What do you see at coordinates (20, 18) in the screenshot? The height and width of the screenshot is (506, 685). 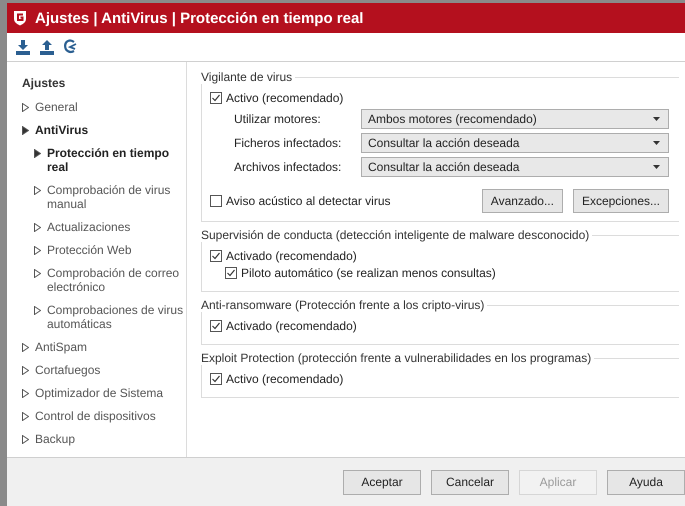 I see `shield-logo-icon` at bounding box center [20, 18].